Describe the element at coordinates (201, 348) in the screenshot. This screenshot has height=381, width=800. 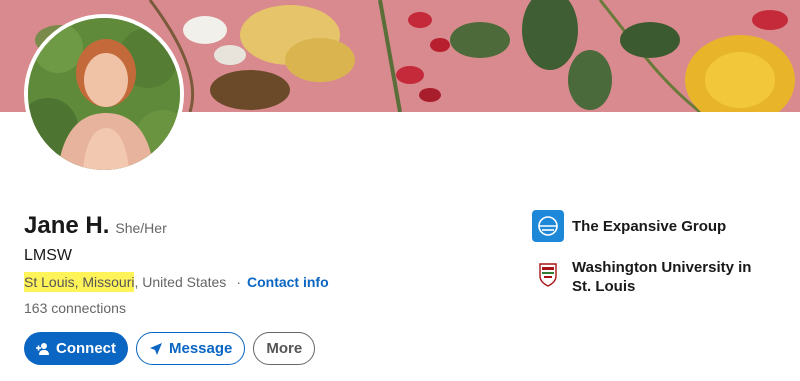
I see `message-label: Message` at that location.